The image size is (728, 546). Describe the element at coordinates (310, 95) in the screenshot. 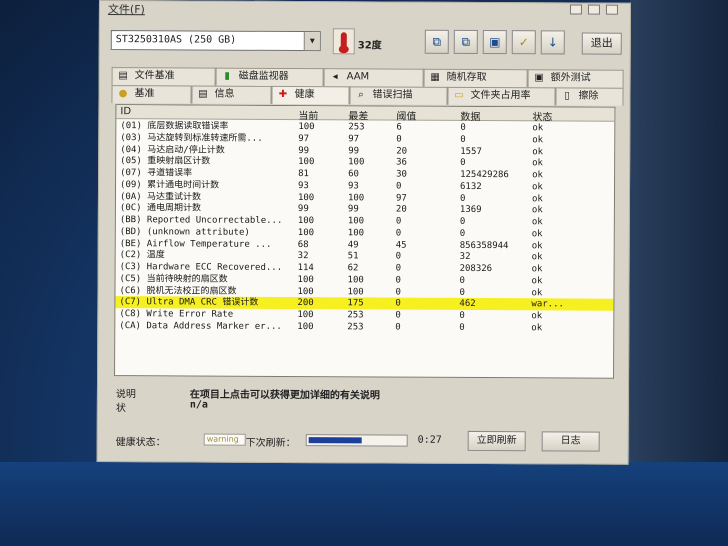

I see `tab-health: ✚ 健康` at that location.